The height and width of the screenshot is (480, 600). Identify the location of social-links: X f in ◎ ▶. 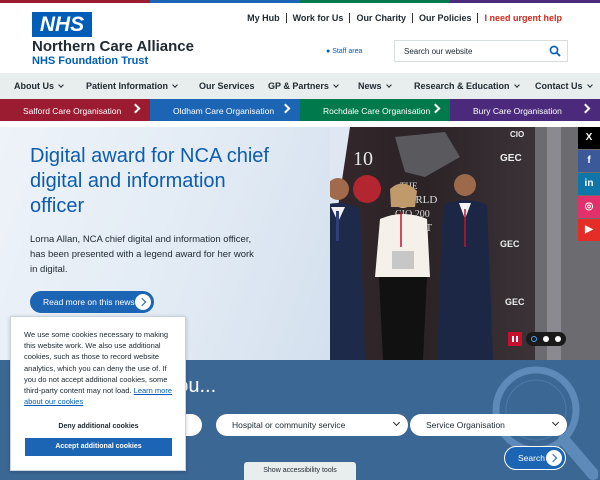
(589, 184).